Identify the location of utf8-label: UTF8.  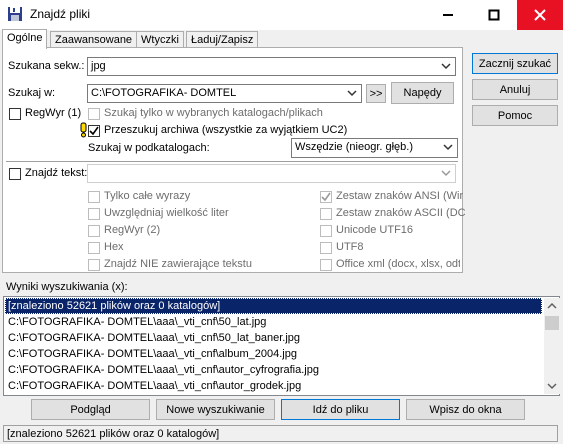
(350, 247).